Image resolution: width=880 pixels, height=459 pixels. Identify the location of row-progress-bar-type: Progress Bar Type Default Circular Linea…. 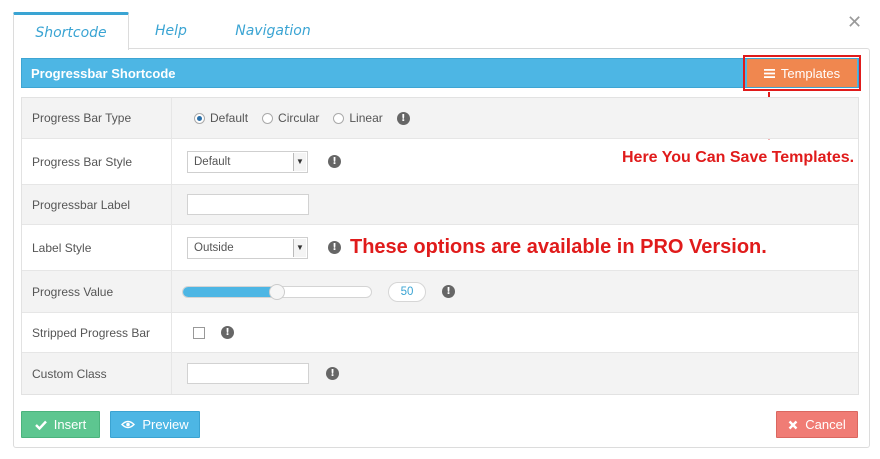
(440, 118).